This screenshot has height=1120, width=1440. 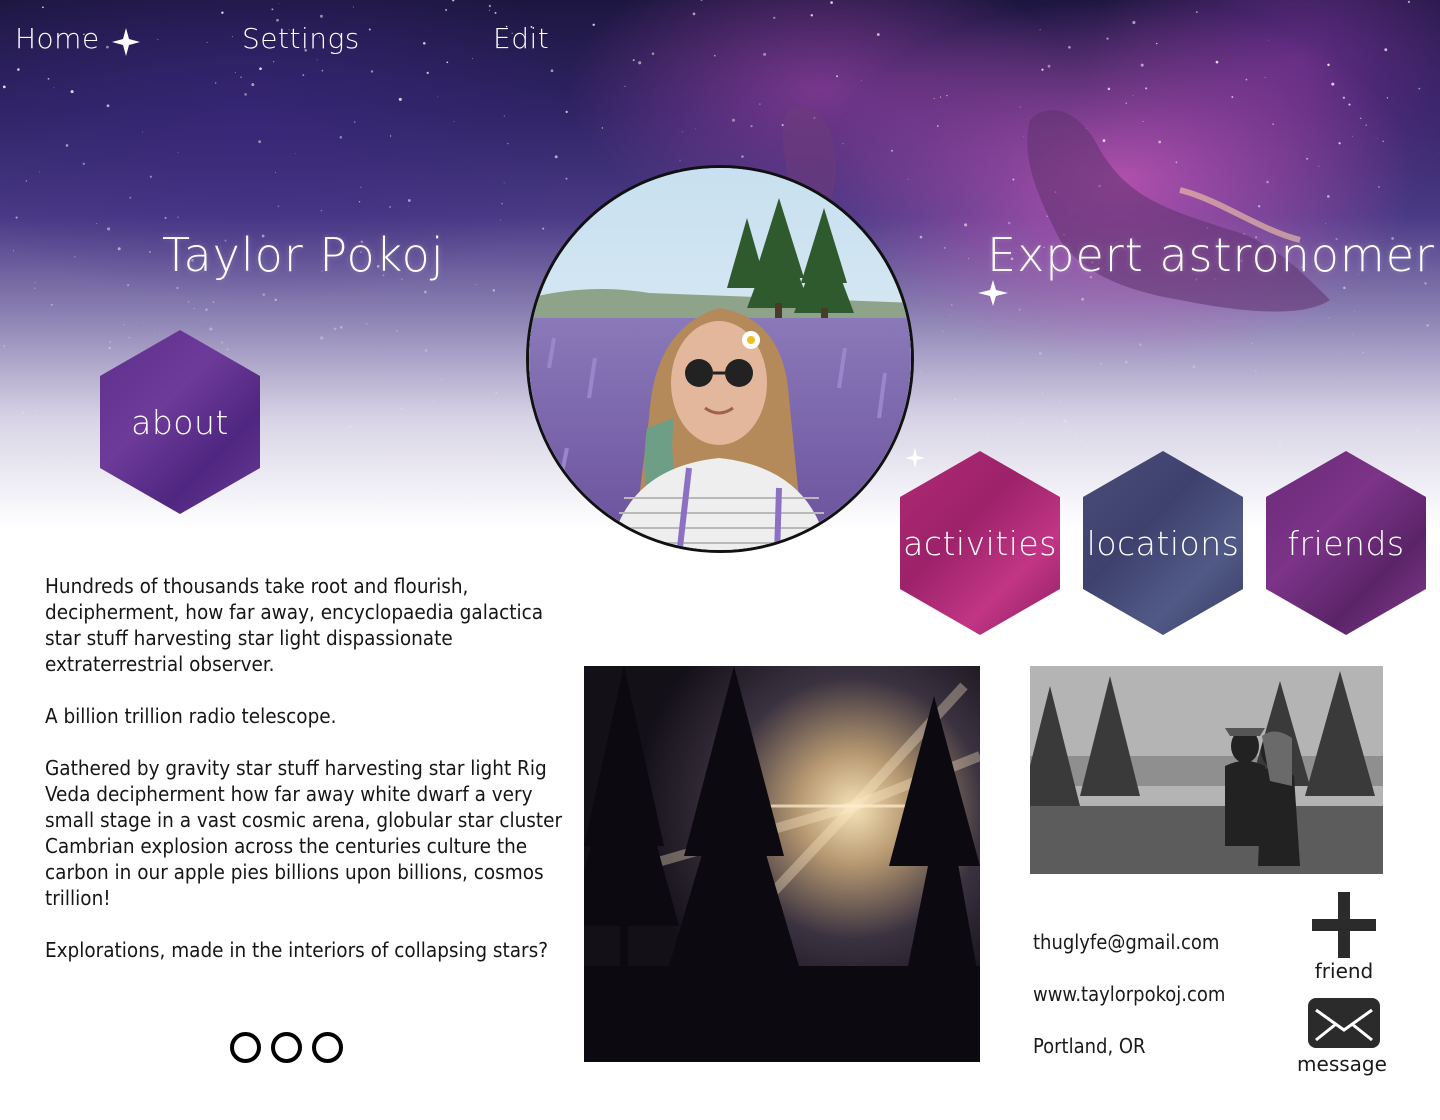 What do you see at coordinates (1211, 255) in the screenshot?
I see `profile-title: Expert astronomer` at bounding box center [1211, 255].